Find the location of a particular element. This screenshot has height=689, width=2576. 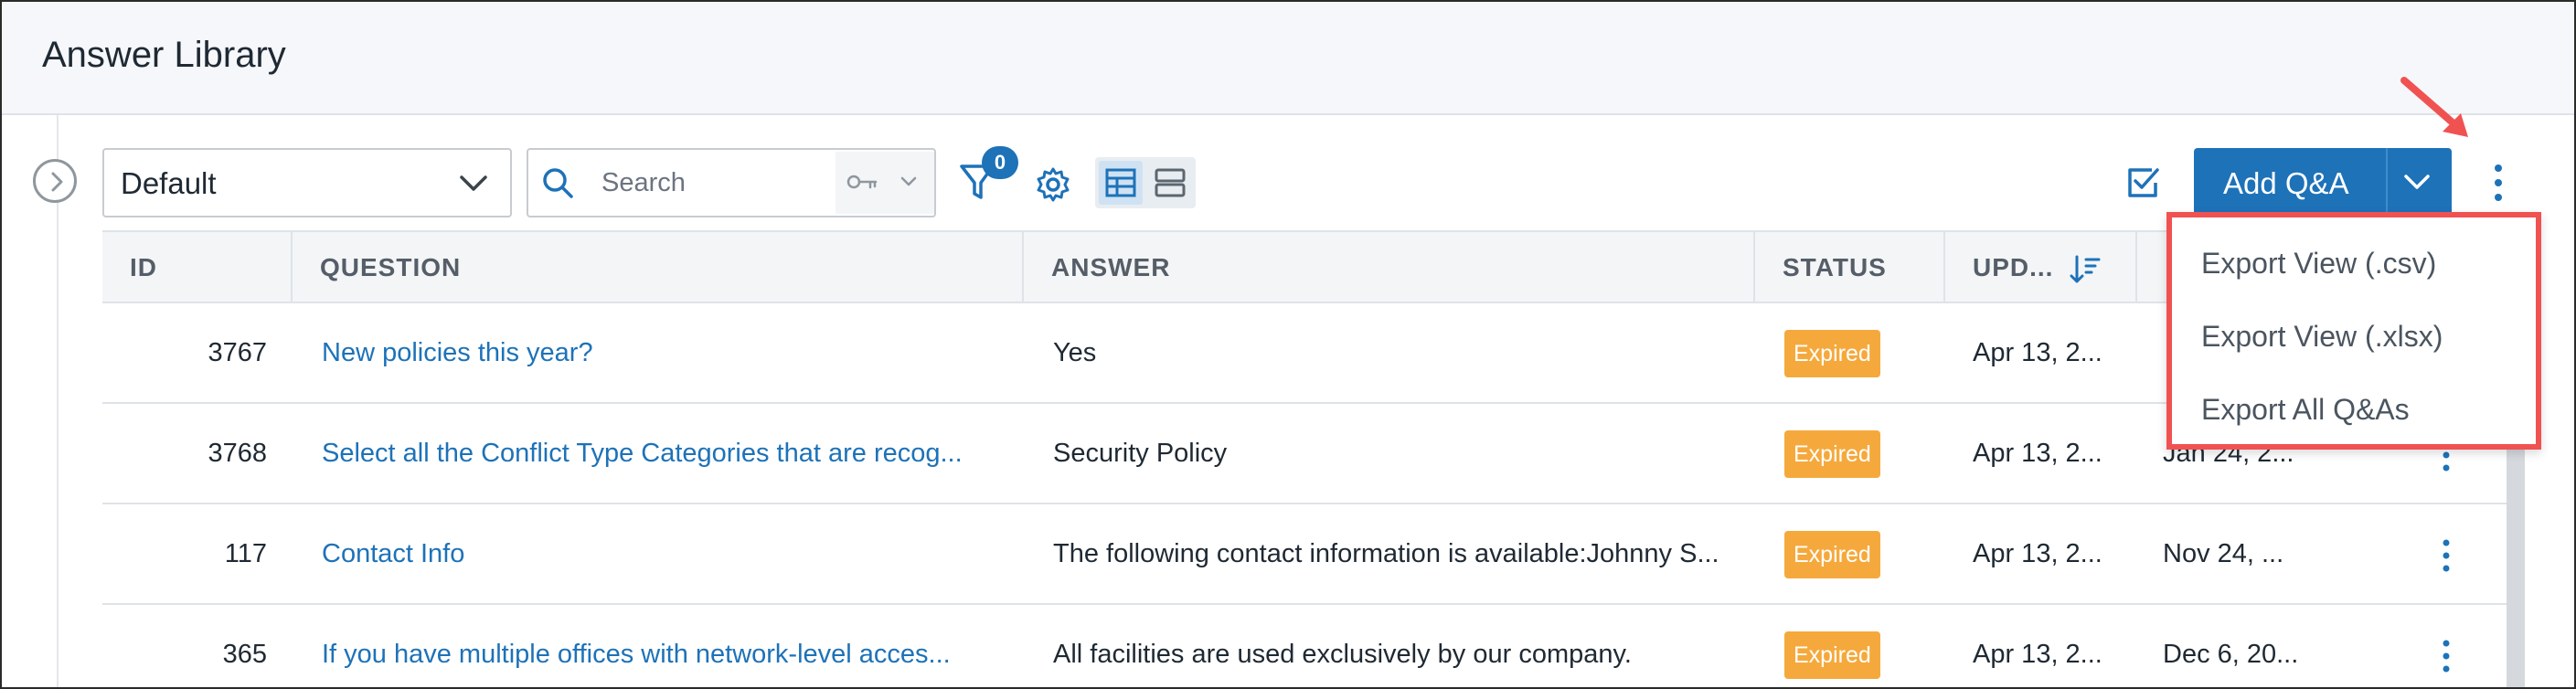

kebab-icon is located at coordinates (2498, 182).